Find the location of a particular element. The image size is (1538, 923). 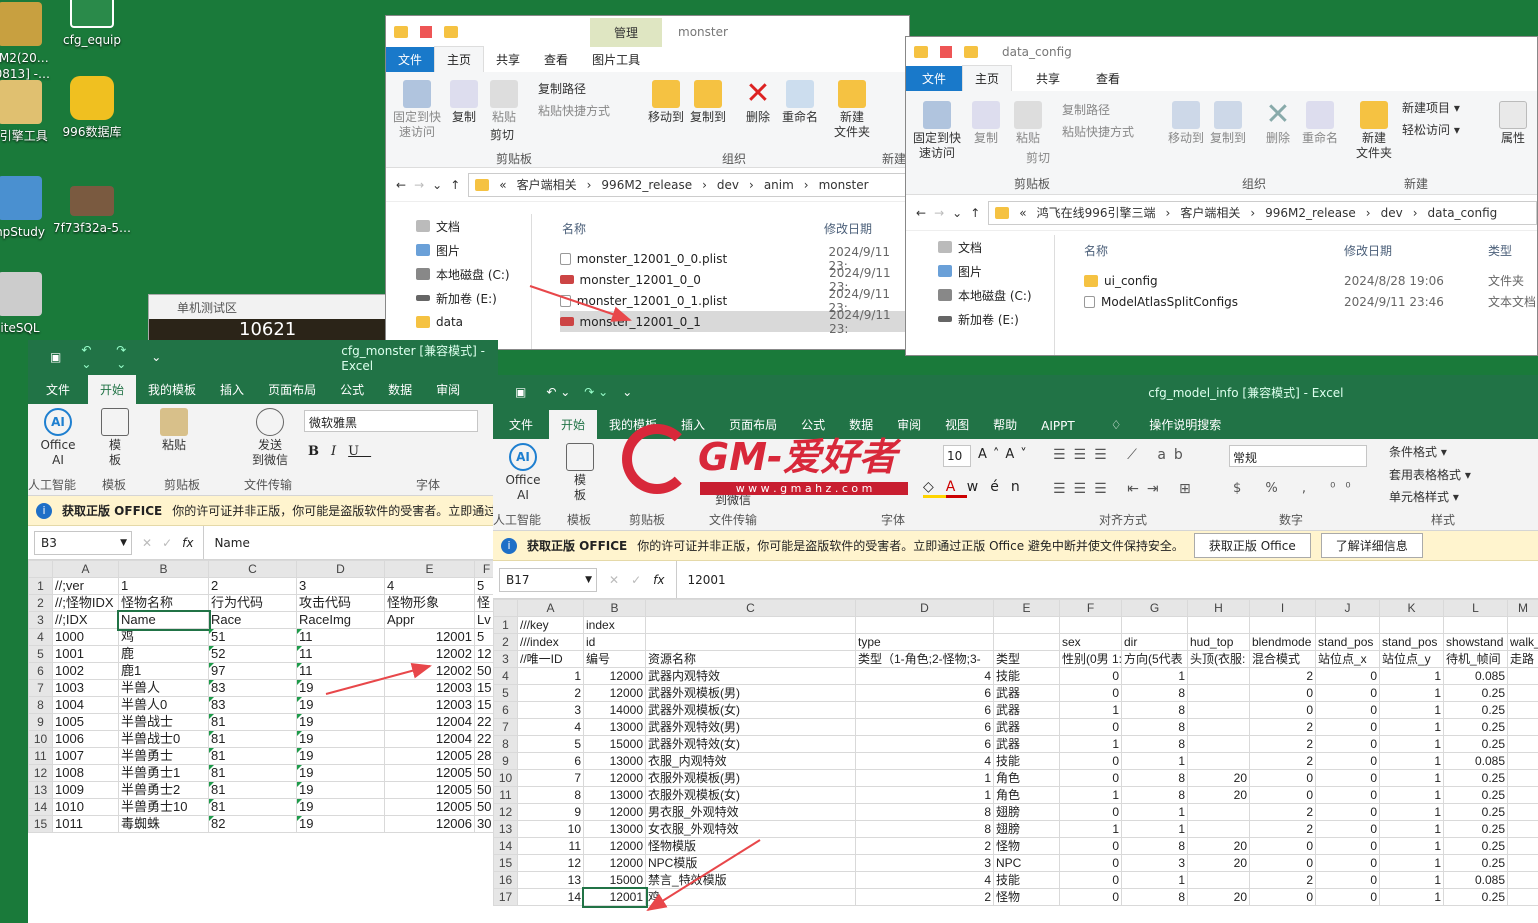

arrow-to-appr-value is located at coordinates (378, 678).